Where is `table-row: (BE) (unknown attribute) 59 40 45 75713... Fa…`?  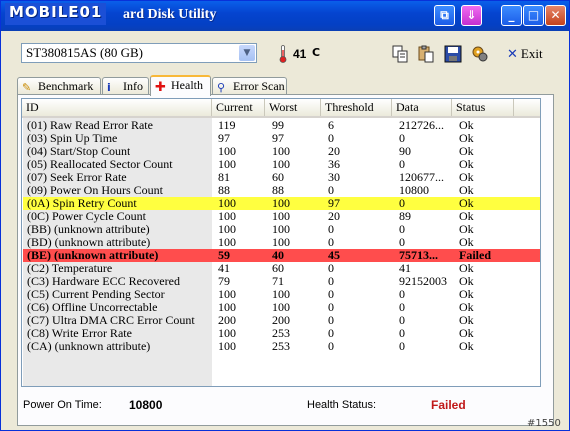 table-row: (BE) (unknown attribute) 59 40 45 75713... Fa… is located at coordinates (281, 255).